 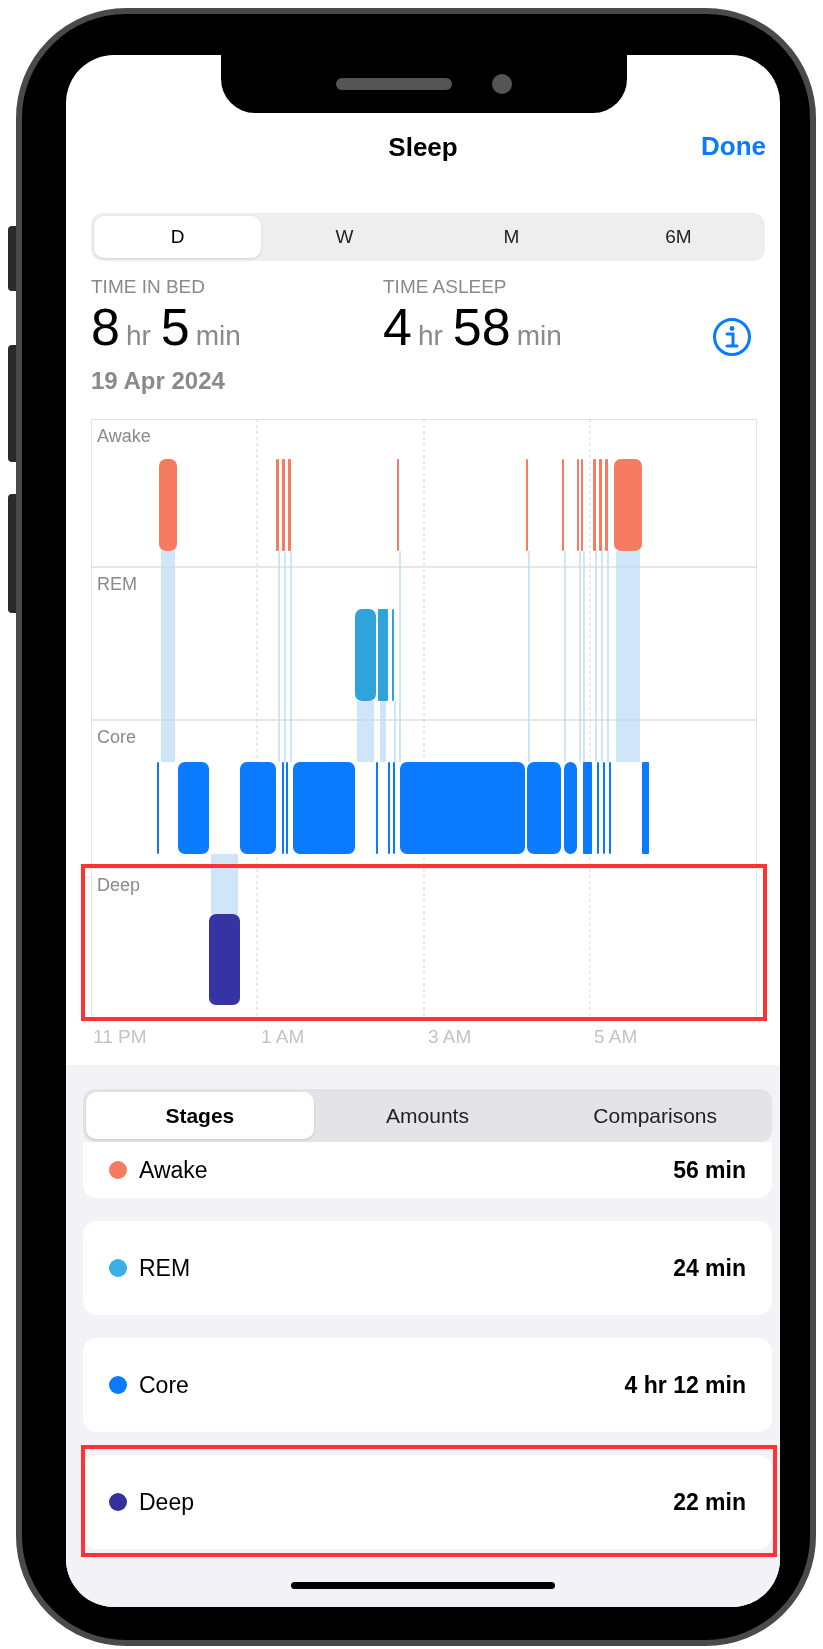 I want to click on screen-title: Sleep, so click(x=423, y=147).